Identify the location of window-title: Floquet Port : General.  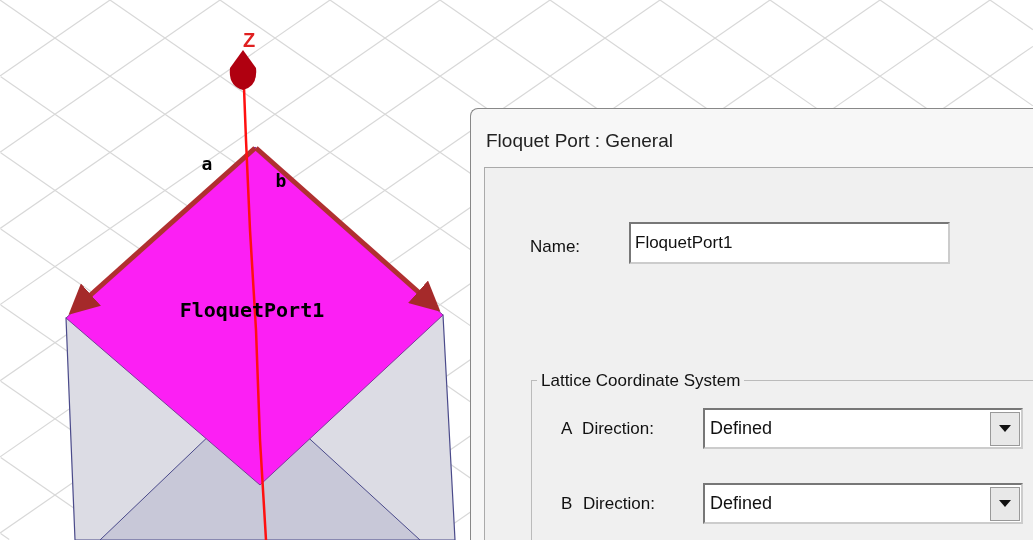
(579, 141).